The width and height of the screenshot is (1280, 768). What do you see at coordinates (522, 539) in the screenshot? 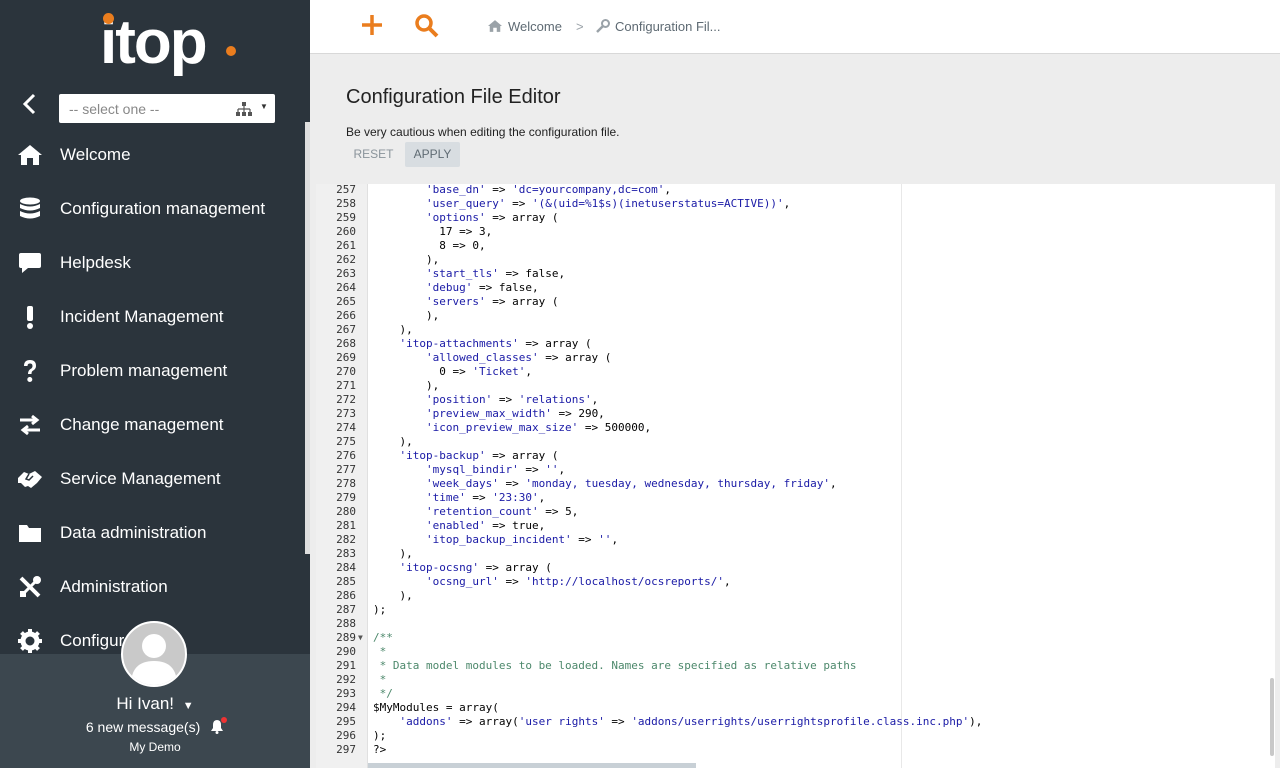
I see `line-code: 'itop_backup_incident' => '',` at bounding box center [522, 539].